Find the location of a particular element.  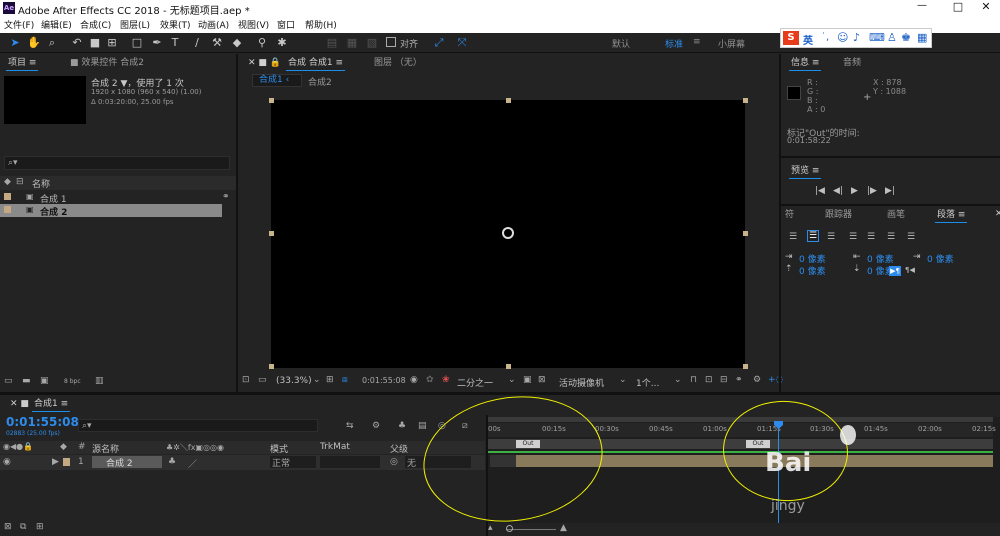

clone-stamp-tool-icon: ⚒ is located at coordinates (217, 43).